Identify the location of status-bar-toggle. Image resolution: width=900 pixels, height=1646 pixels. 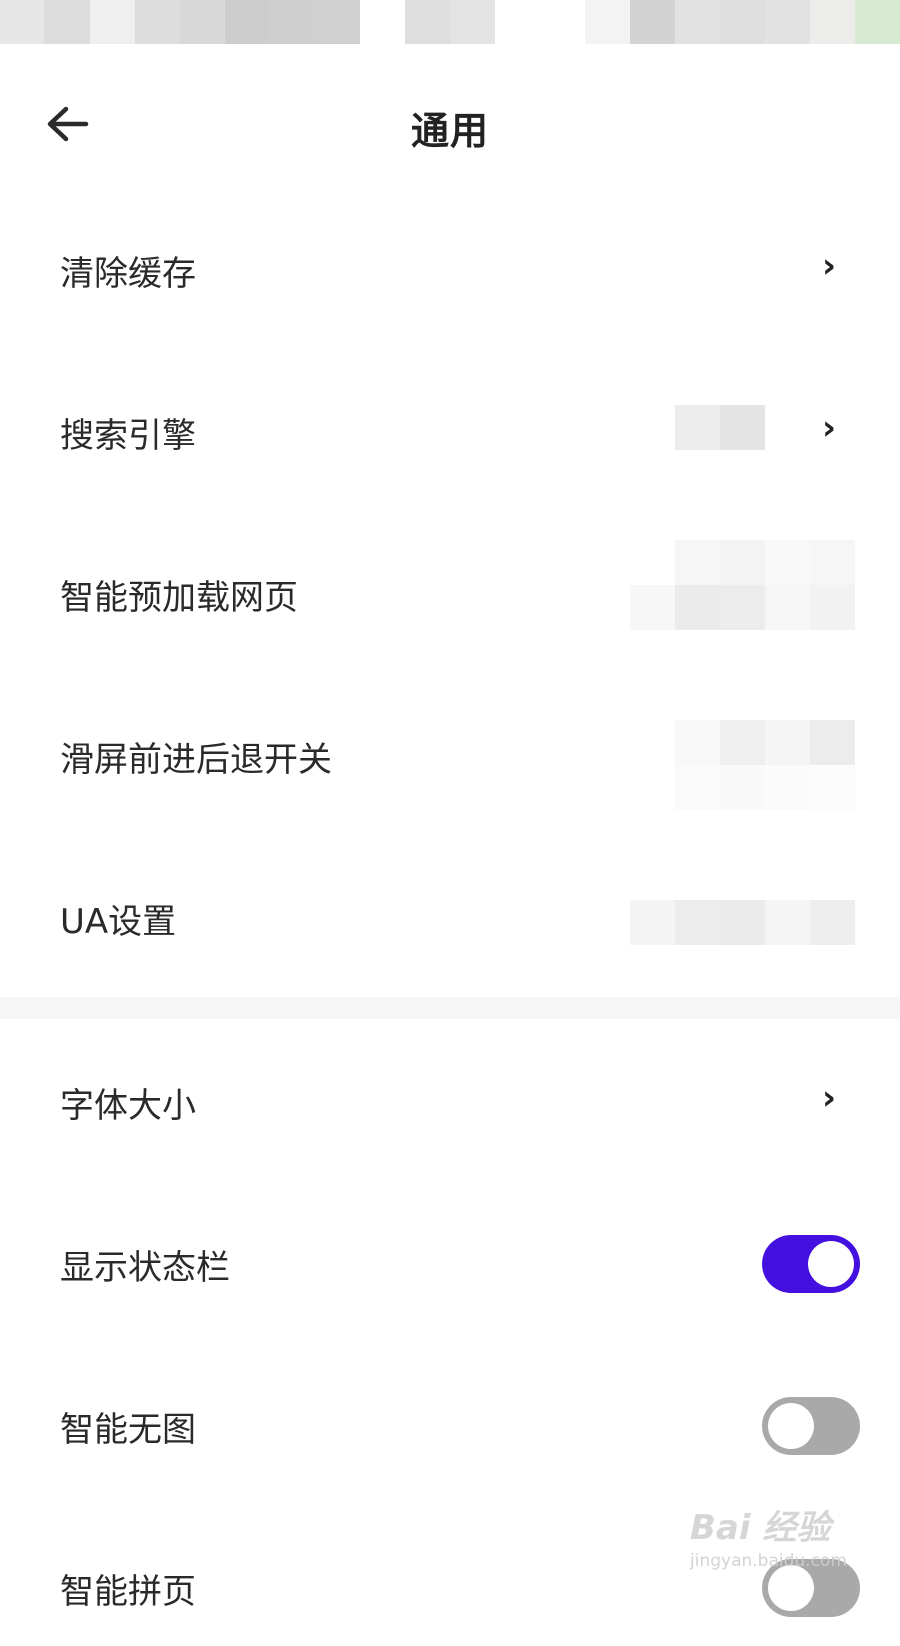
(811, 1264).